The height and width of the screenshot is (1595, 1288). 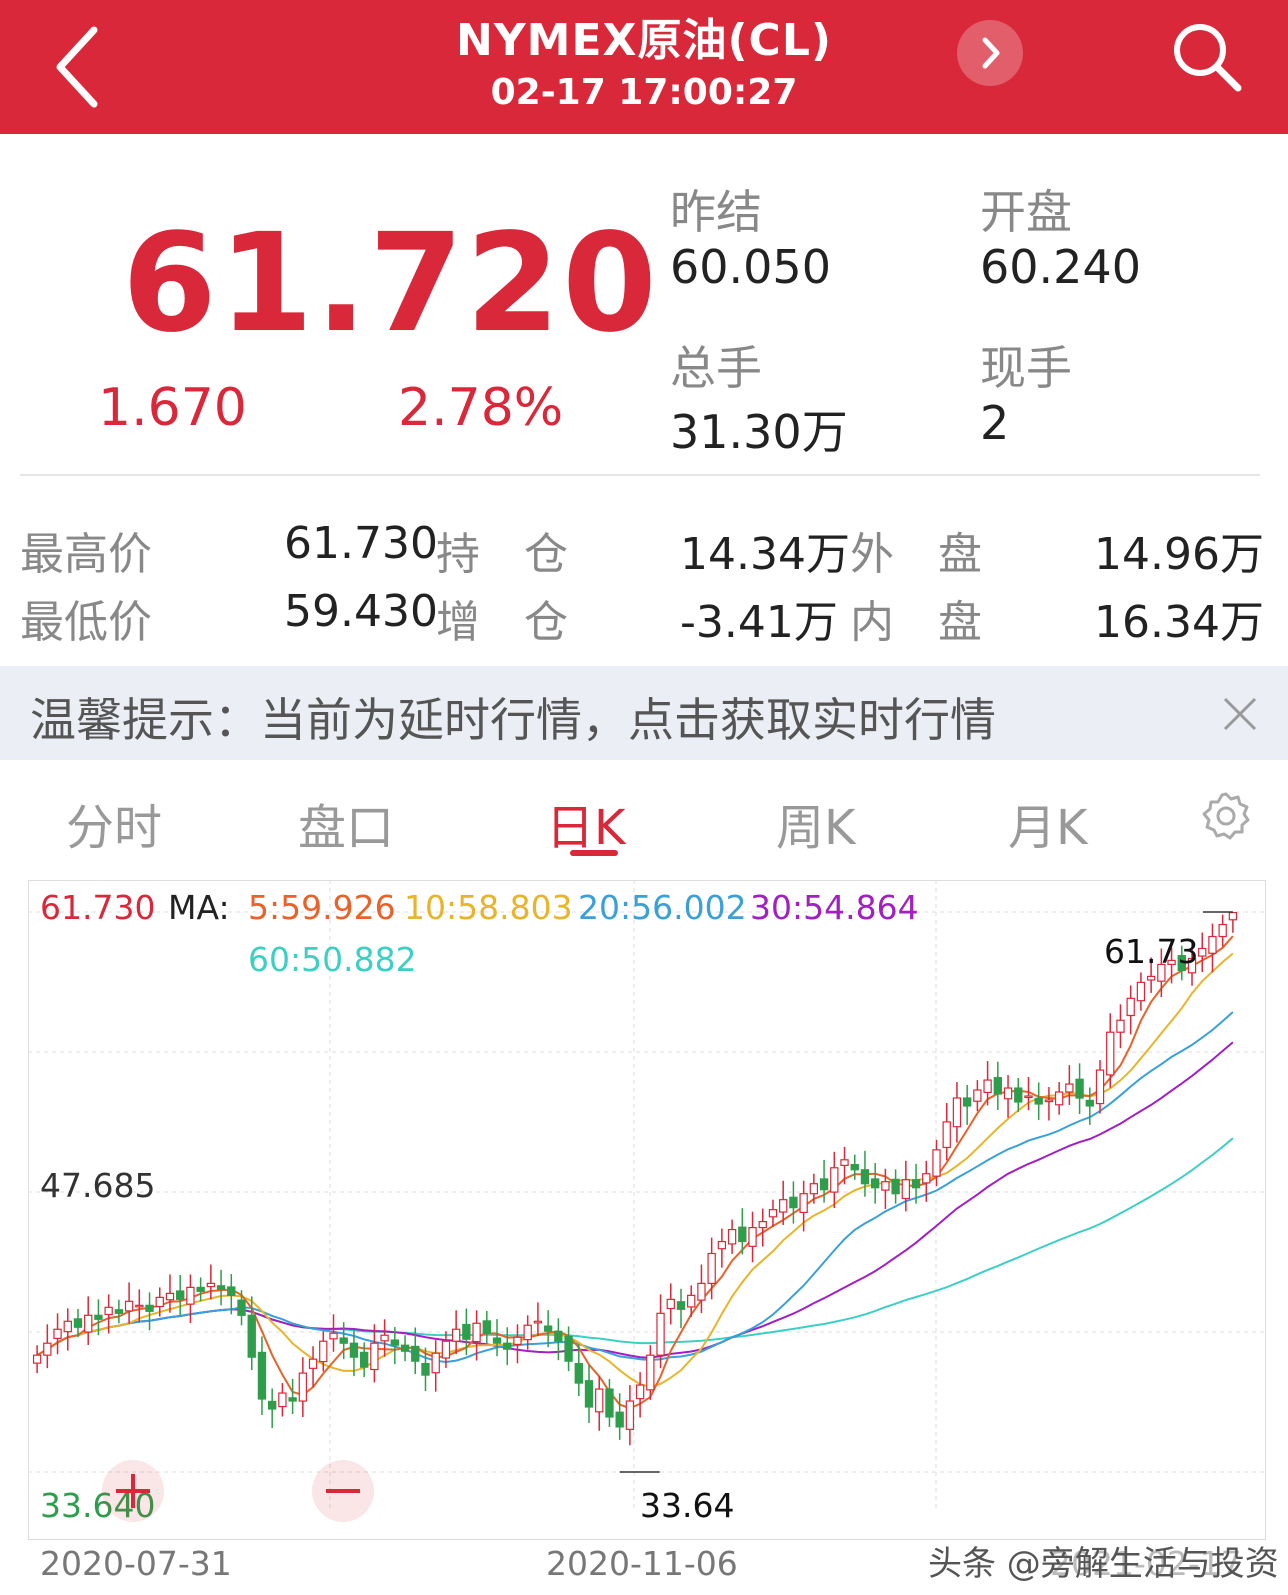 I want to click on plus-icon, so click(x=133, y=1491).